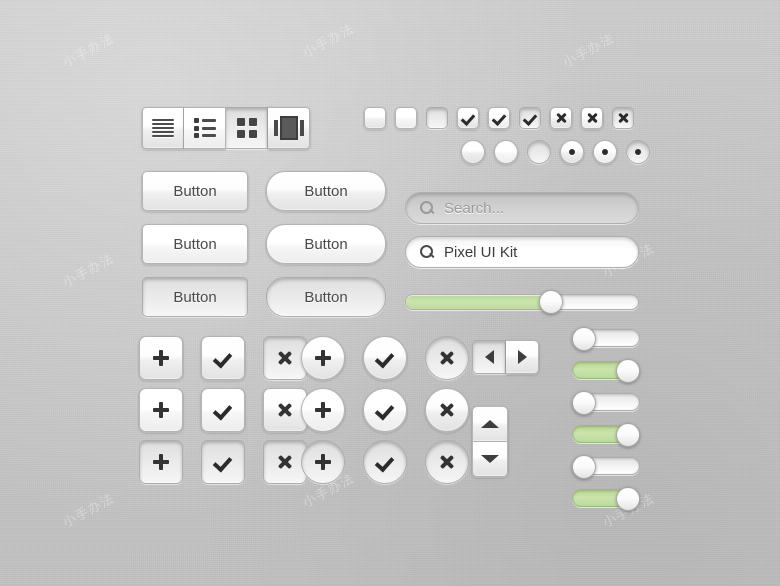 This screenshot has width=780, height=586. I want to click on stepper-right-button, so click(522, 357).